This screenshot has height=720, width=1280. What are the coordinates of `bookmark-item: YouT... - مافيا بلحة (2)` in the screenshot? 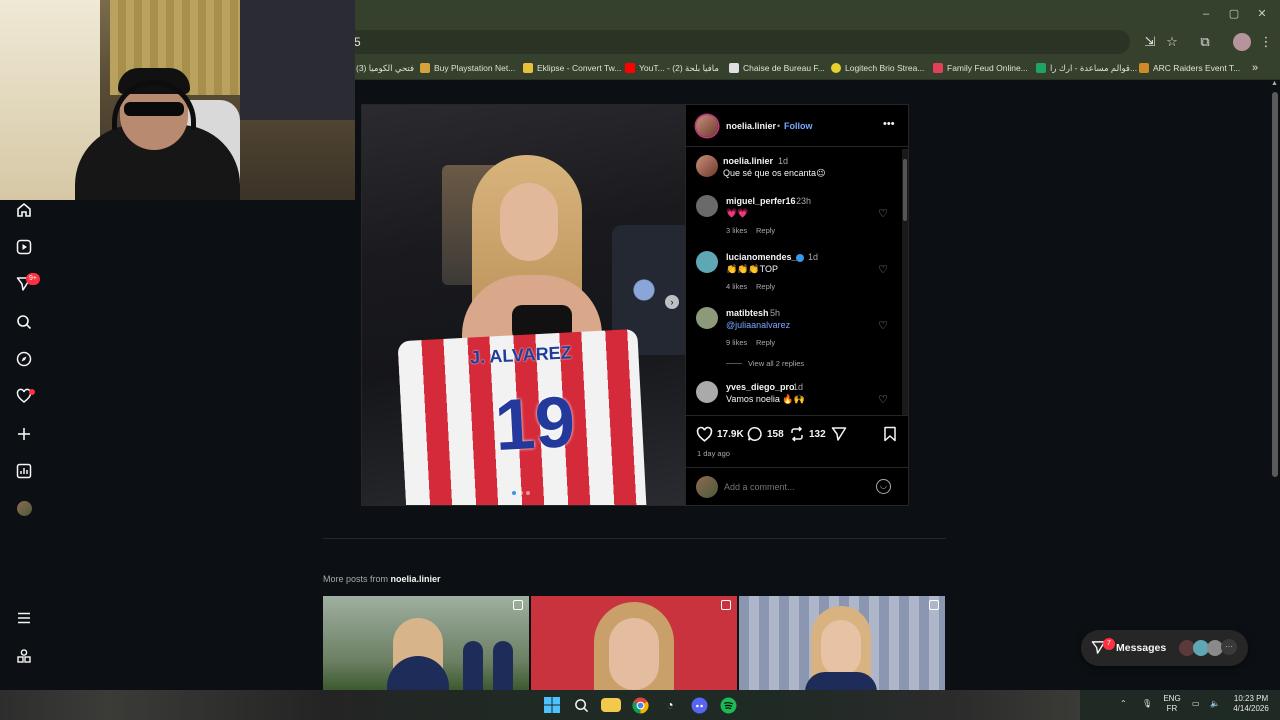 It's located at (672, 68).